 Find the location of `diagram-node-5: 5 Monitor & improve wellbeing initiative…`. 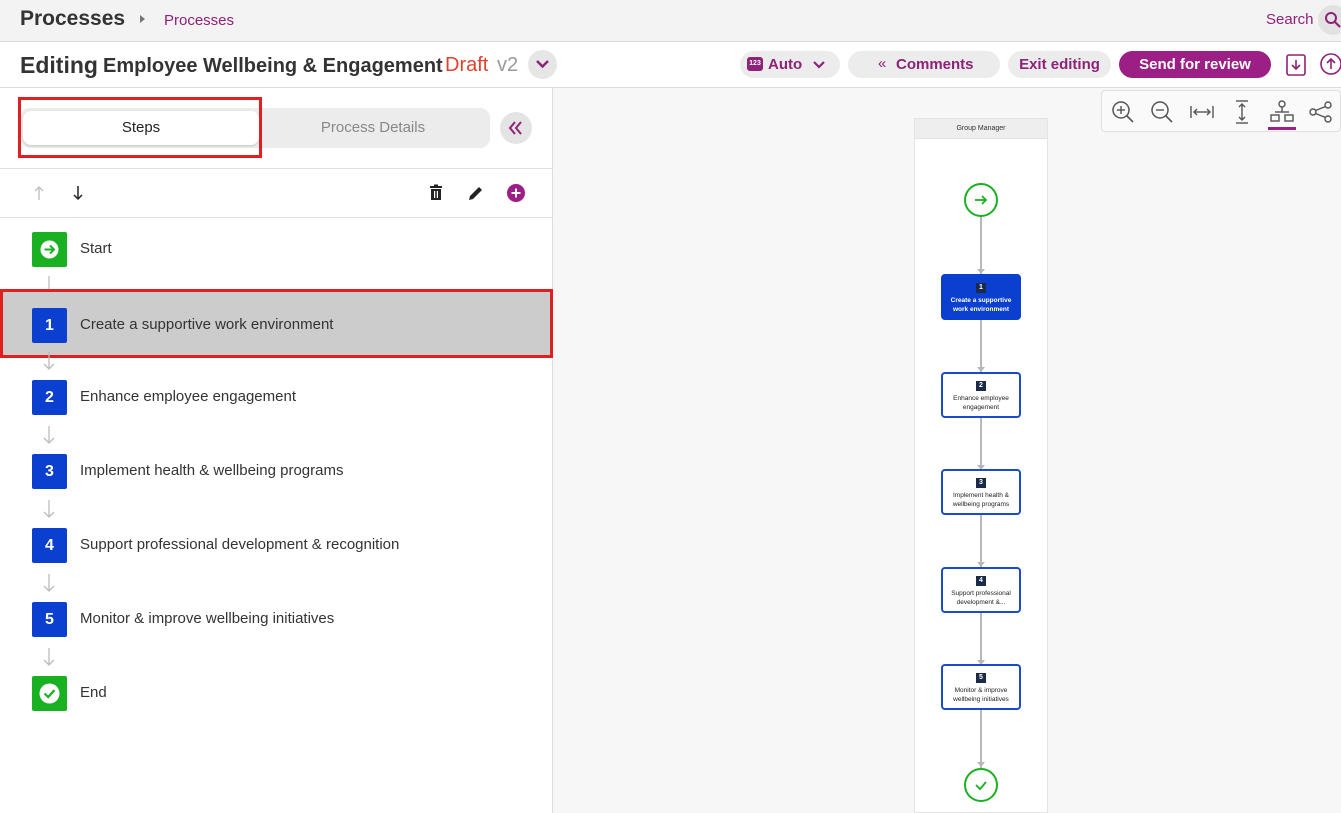

diagram-node-5: 5 Monitor & improve wellbeing initiative… is located at coordinates (981, 687).